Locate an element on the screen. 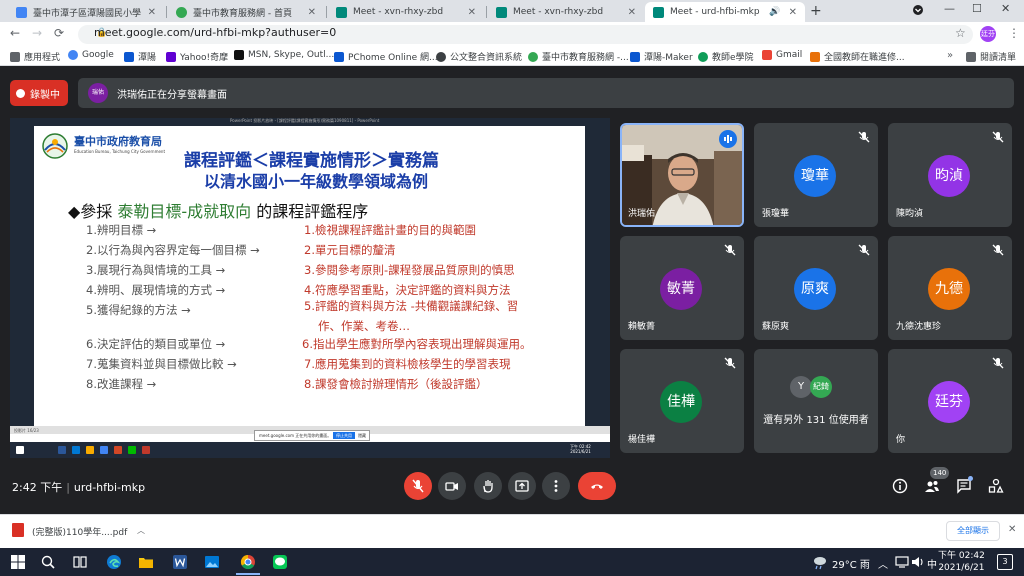 The image size is (1024, 576). portal-favicon is located at coordinates (181, 12).